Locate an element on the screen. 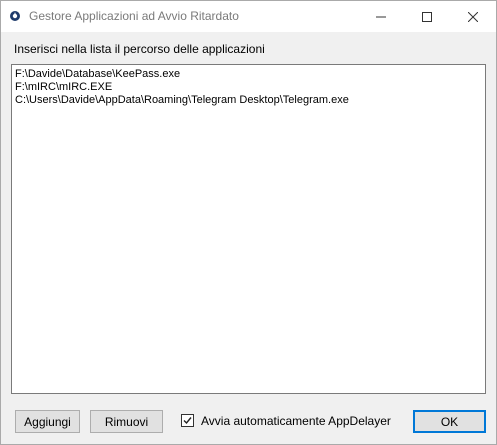 This screenshot has width=497, height=445. autostart-checkbox is located at coordinates (187, 420).